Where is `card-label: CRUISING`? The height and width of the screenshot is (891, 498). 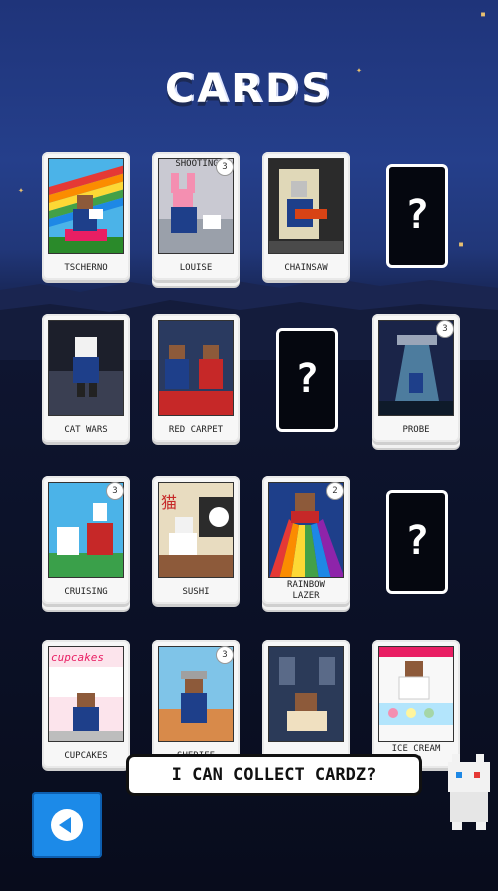
card-label: CRUISING is located at coordinates (86, 592).